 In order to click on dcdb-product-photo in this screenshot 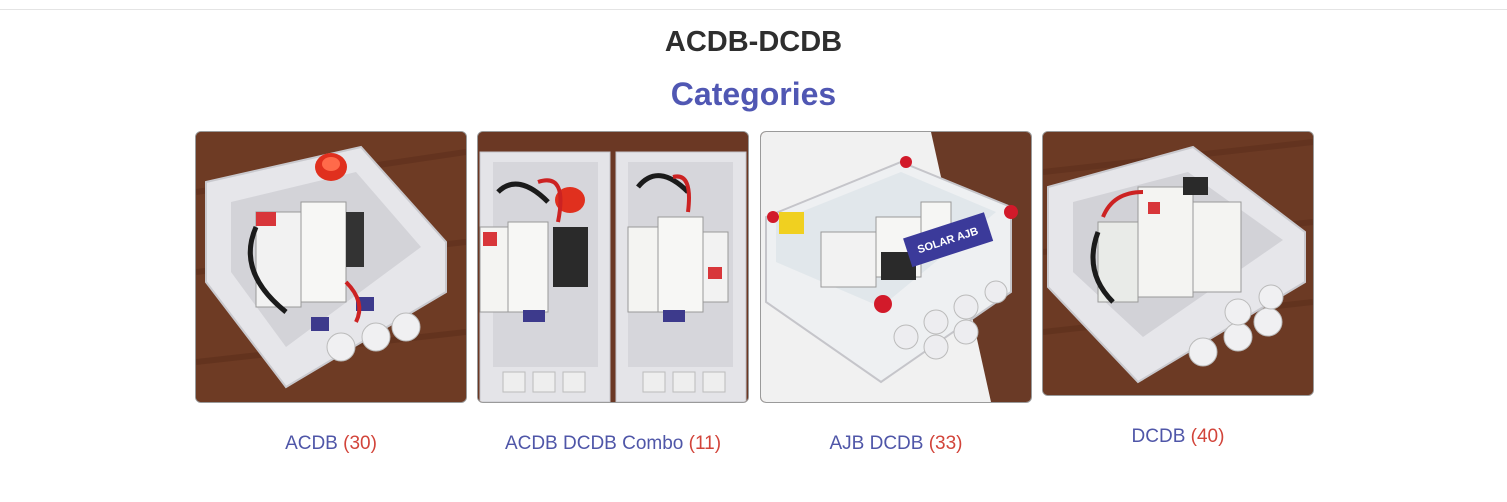, I will do `click(1178, 263)`.